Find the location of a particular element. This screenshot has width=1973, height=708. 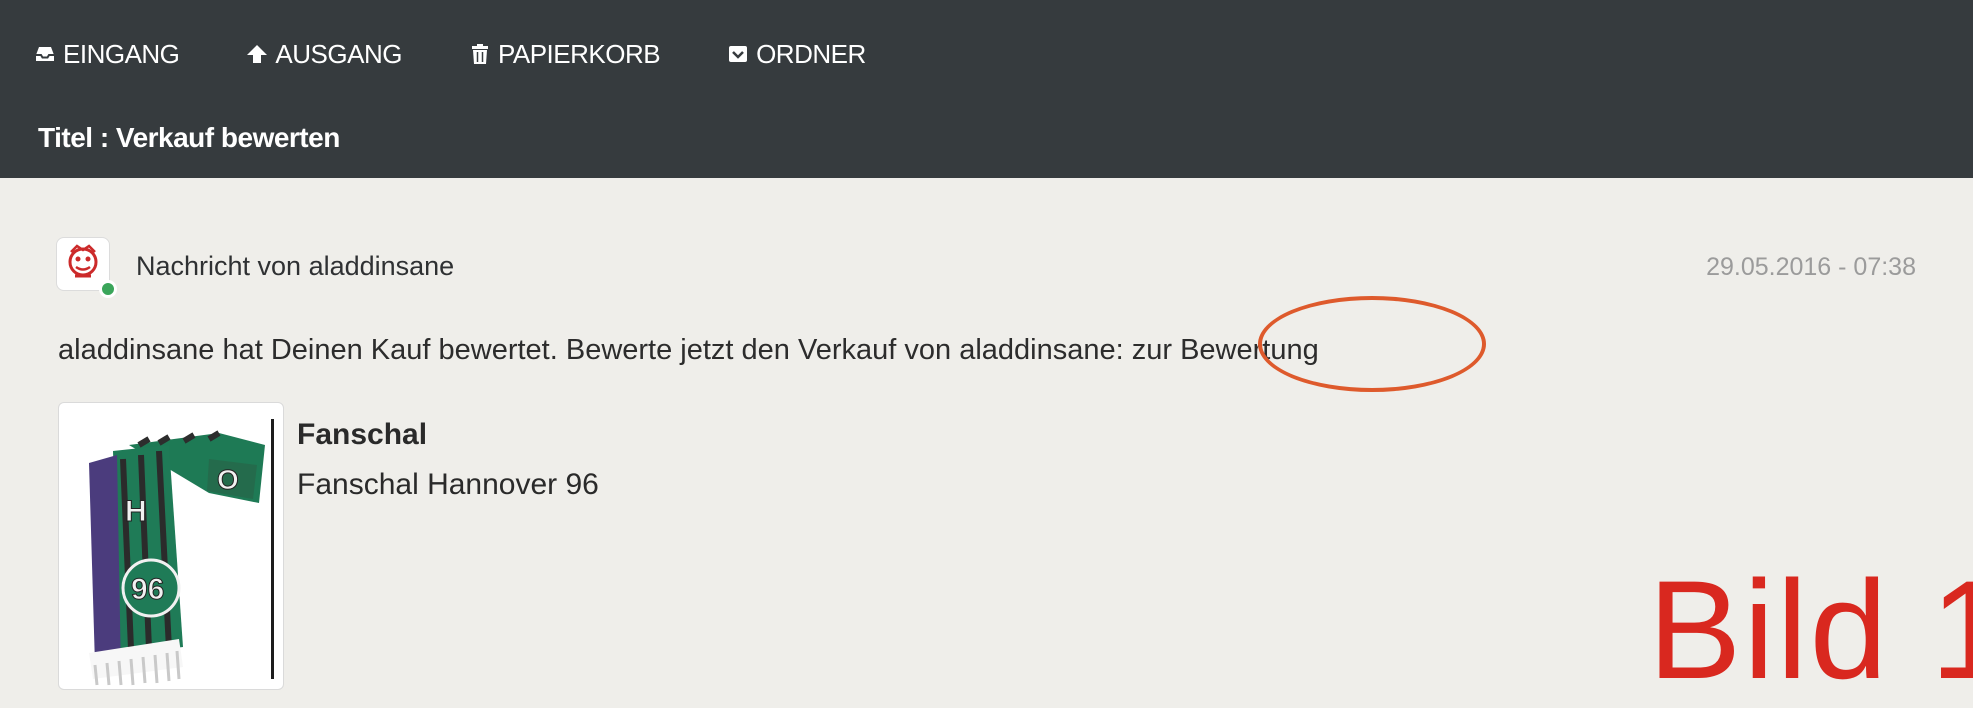

svg-text: O is located at coordinates (228, 479).